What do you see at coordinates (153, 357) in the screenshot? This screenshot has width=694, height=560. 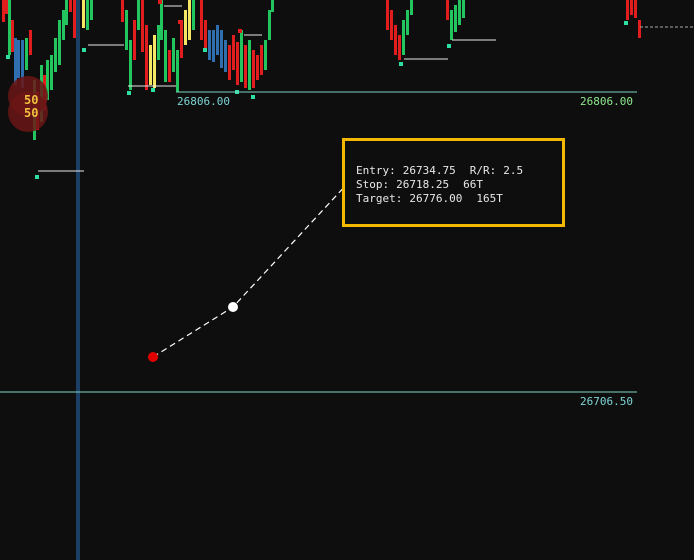 I see `stop-point-icon` at bounding box center [153, 357].